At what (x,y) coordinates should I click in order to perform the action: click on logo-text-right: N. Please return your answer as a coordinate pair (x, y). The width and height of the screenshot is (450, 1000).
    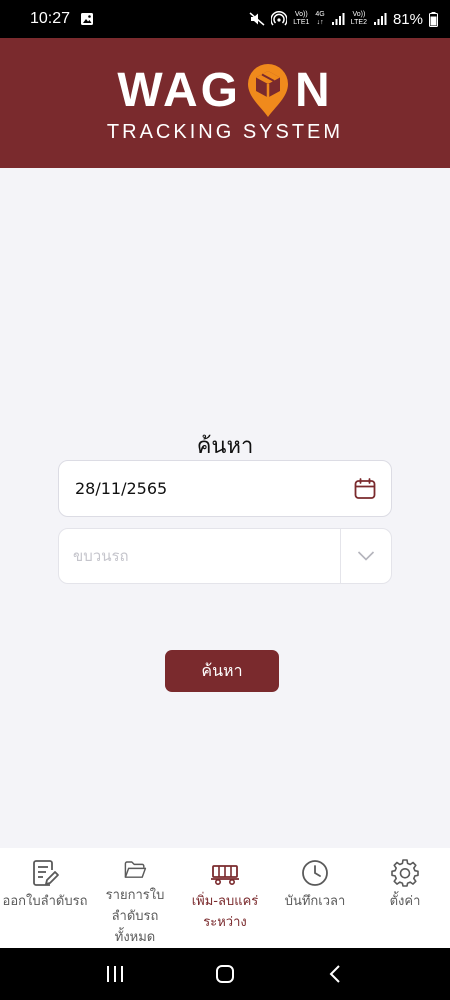
    Looking at the image, I should click on (313, 90).